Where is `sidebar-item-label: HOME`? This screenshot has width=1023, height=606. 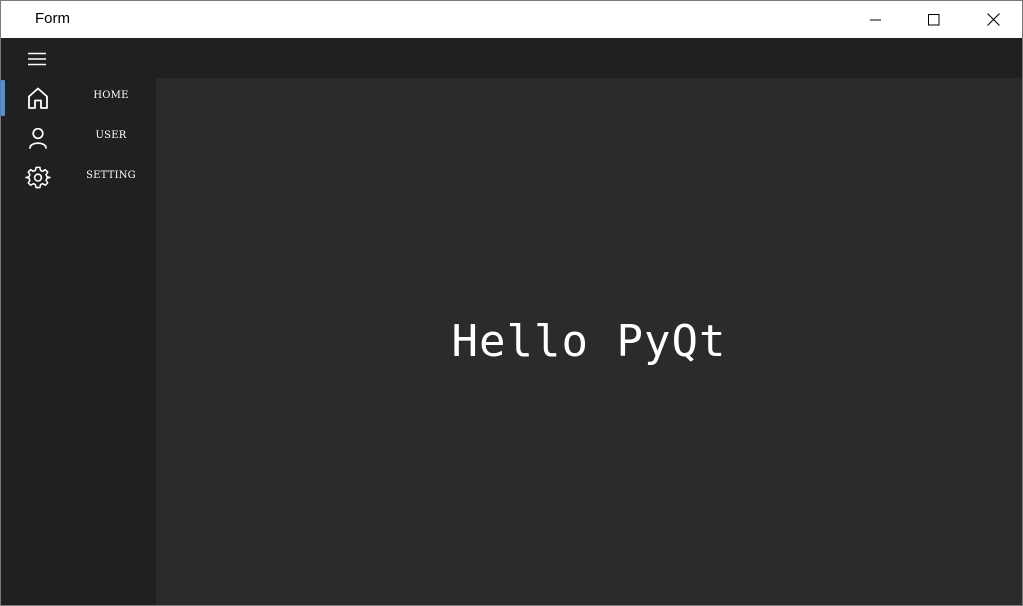
sidebar-item-label: HOME is located at coordinates (111, 95).